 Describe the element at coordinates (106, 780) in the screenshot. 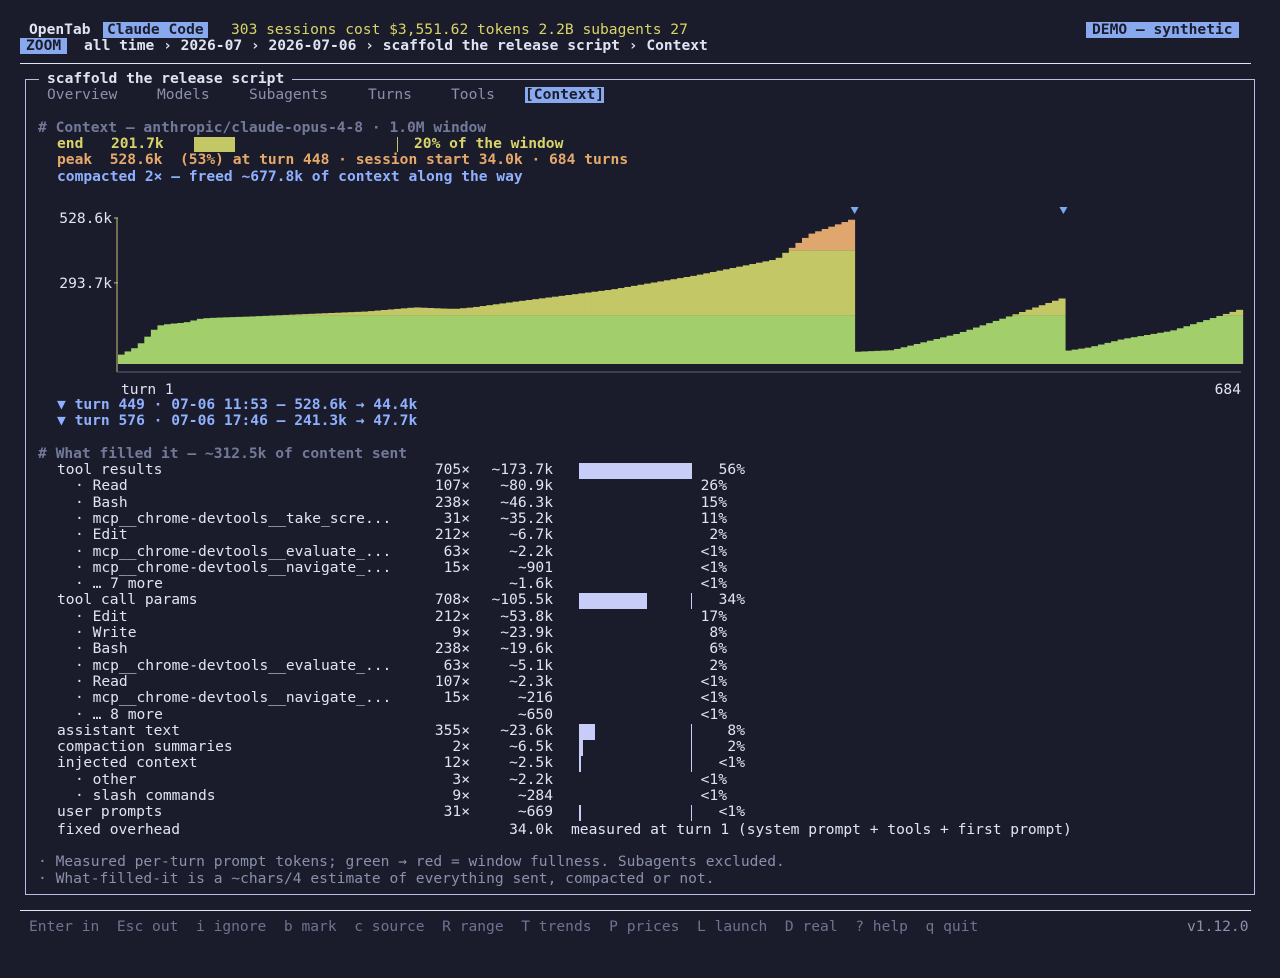

I see `breakdown-subitem: · other` at that location.